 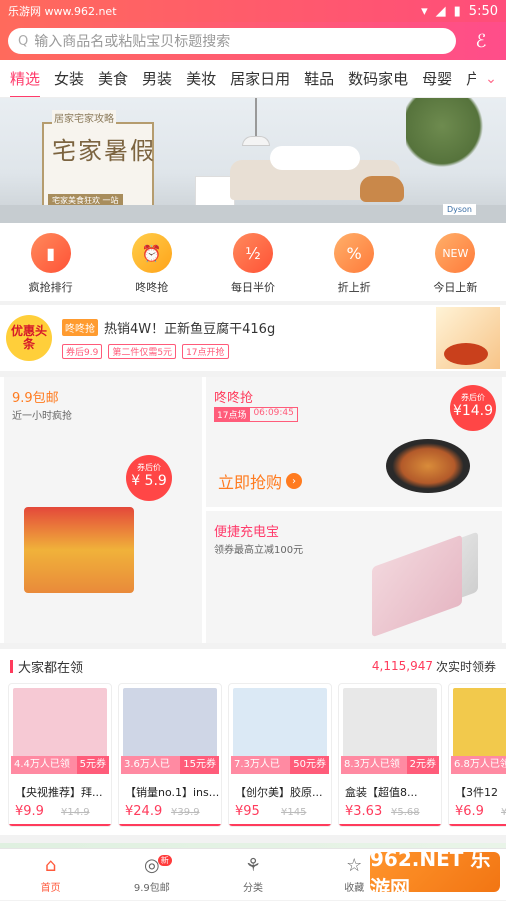 What do you see at coordinates (113, 78) in the screenshot?
I see `tab-food: 美食` at bounding box center [113, 78].